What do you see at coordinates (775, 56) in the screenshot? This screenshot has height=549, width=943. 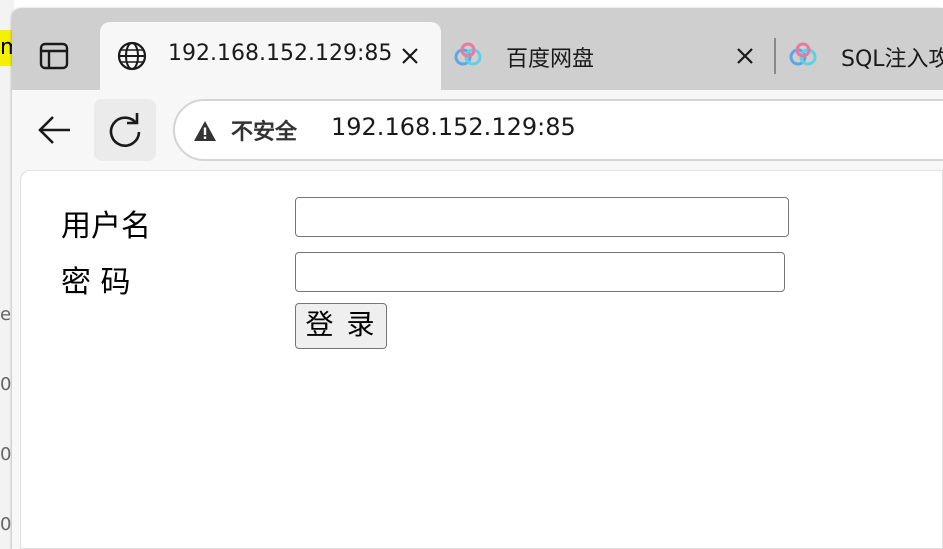 I see `tab-separator` at bounding box center [775, 56].